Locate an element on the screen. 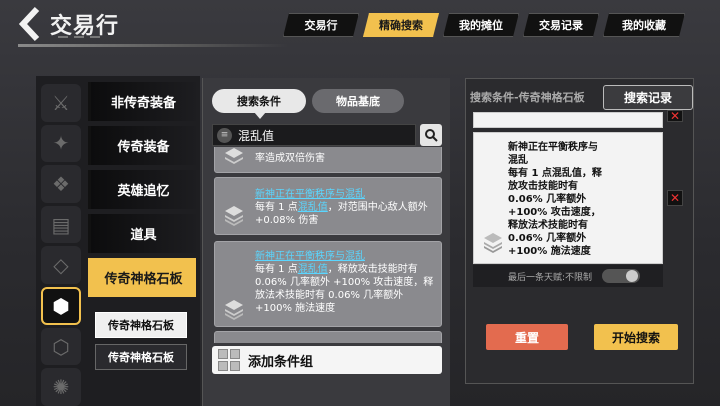 The image size is (720, 406). selected-condition-card is located at coordinates (568, 120).